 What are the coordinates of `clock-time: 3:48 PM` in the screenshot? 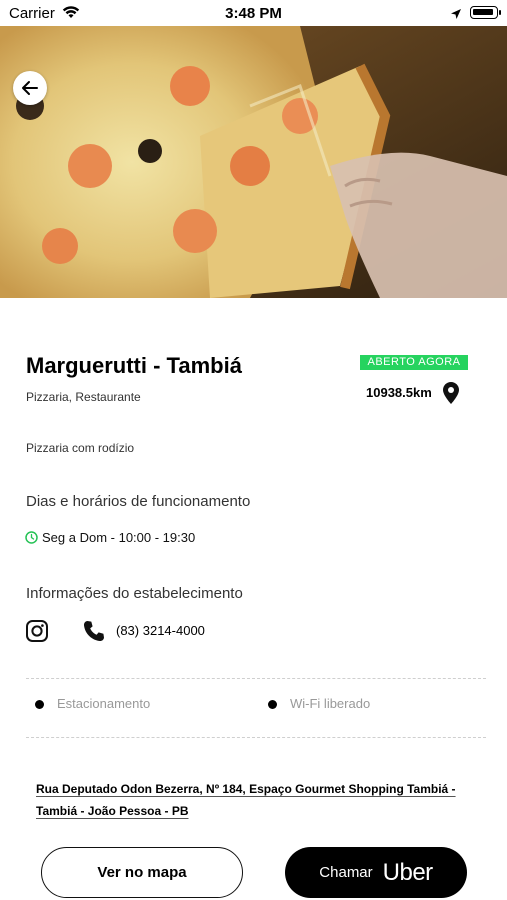 It's located at (253, 13).